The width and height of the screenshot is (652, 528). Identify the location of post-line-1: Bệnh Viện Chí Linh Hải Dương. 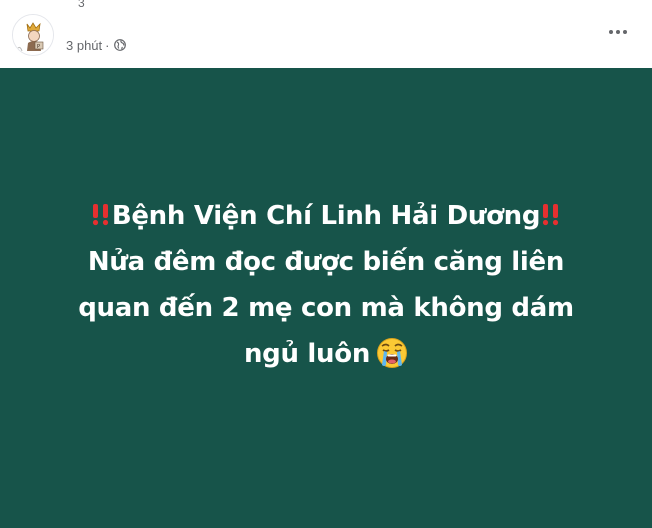
(326, 216).